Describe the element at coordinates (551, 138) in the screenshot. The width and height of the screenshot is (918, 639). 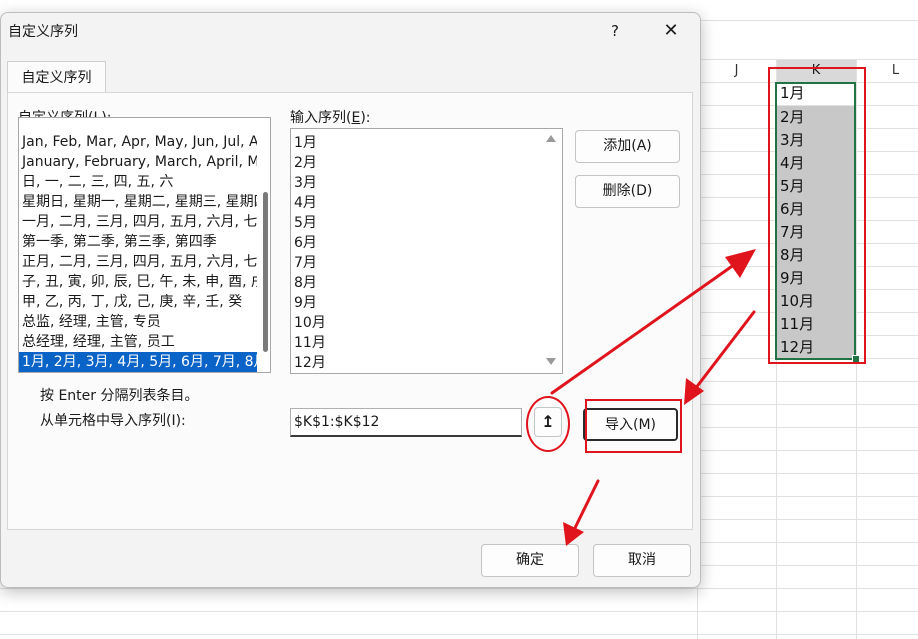
I see `scroll-up-arrow-icon` at that location.